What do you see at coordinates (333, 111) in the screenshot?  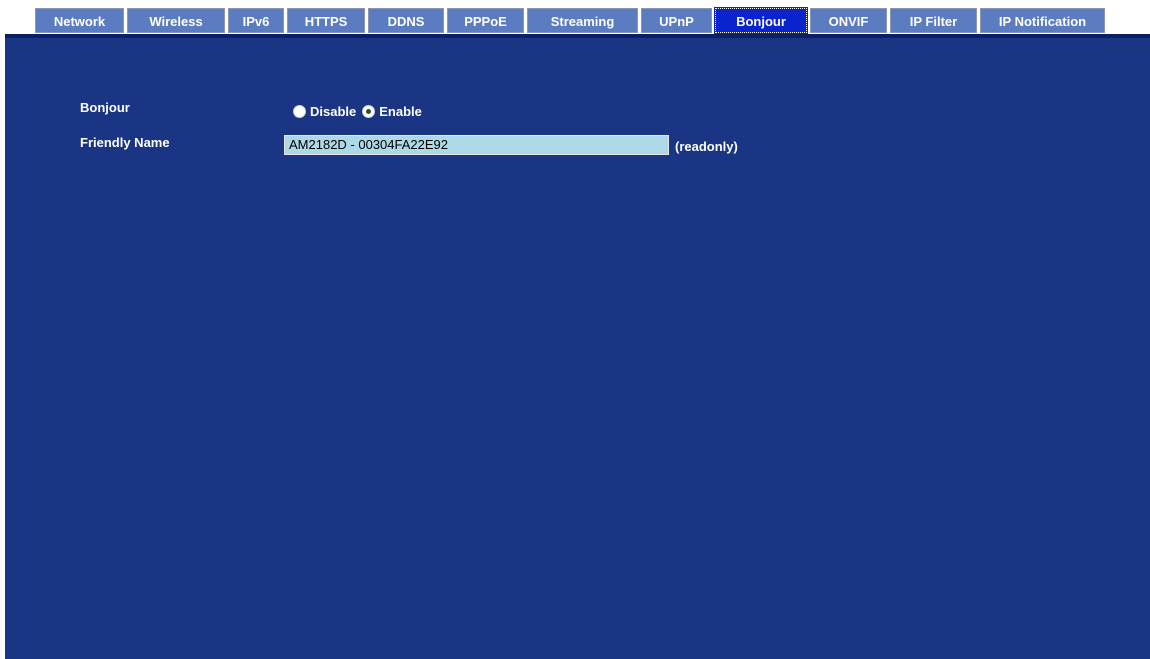 I see `disable-radio-label: Disable` at bounding box center [333, 111].